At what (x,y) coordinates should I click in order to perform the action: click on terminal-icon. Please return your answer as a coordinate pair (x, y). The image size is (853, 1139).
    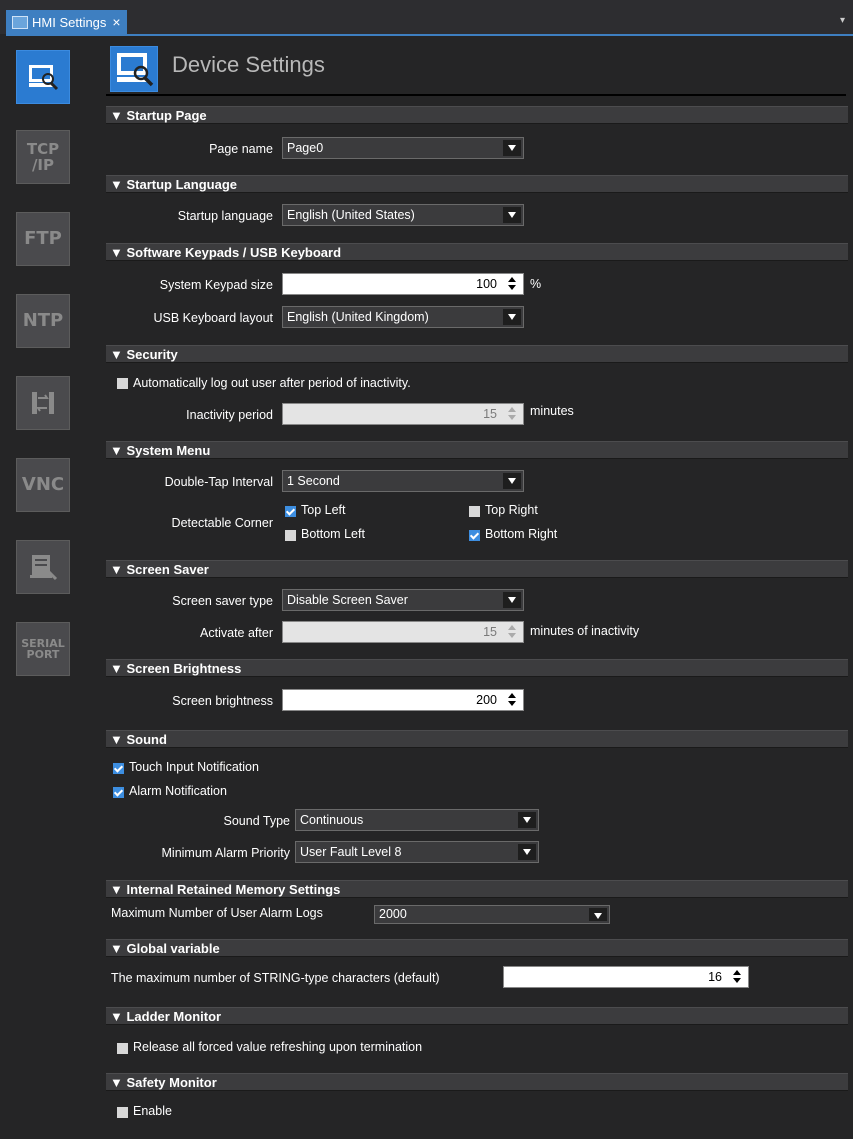
    Looking at the image, I should click on (44, 568).